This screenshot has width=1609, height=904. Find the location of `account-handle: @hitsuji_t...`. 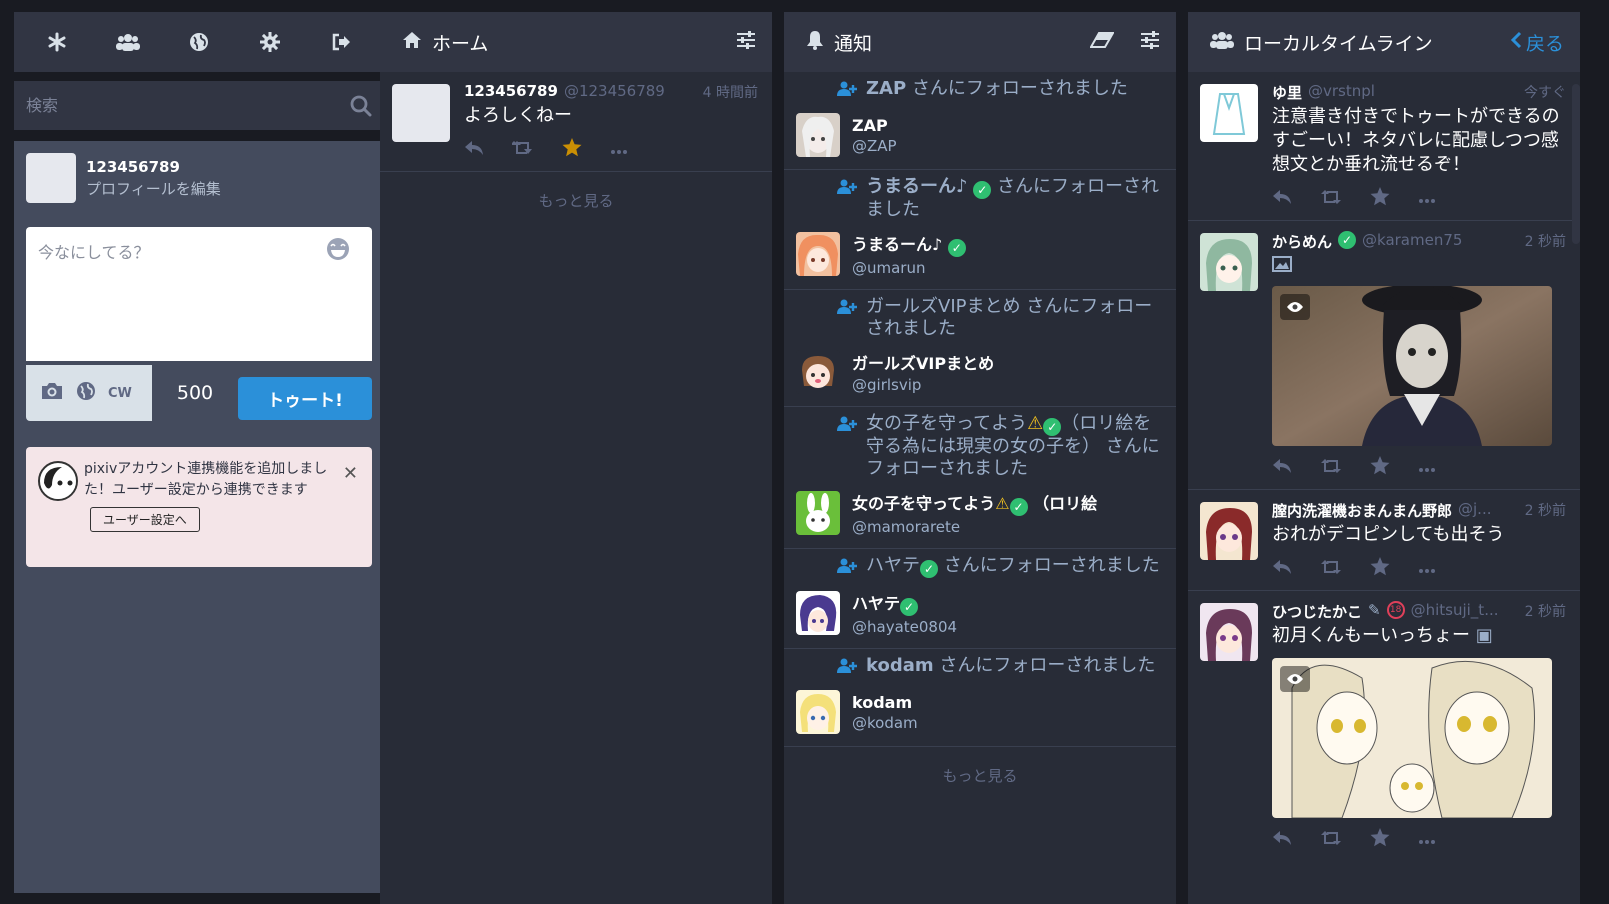

account-handle: @hitsuji_t... is located at coordinates (1465, 611).